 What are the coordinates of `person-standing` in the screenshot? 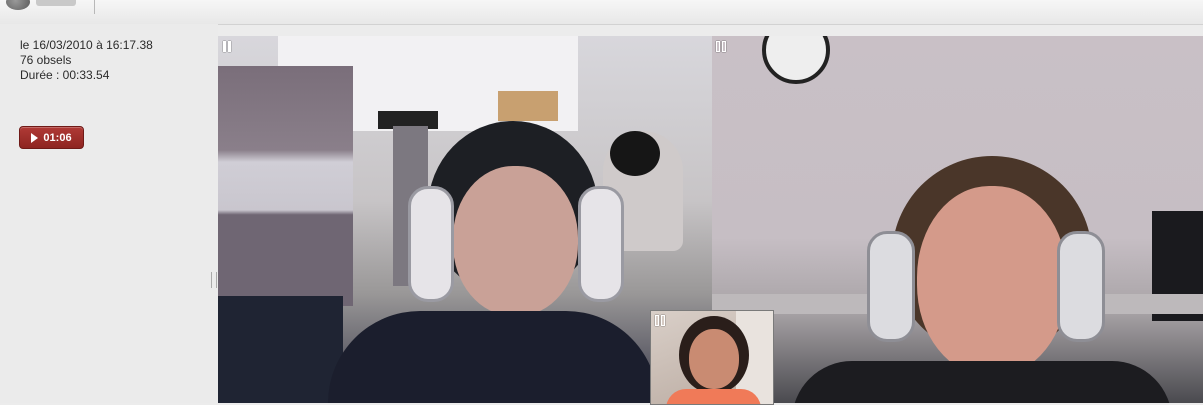 It's located at (285, 186).